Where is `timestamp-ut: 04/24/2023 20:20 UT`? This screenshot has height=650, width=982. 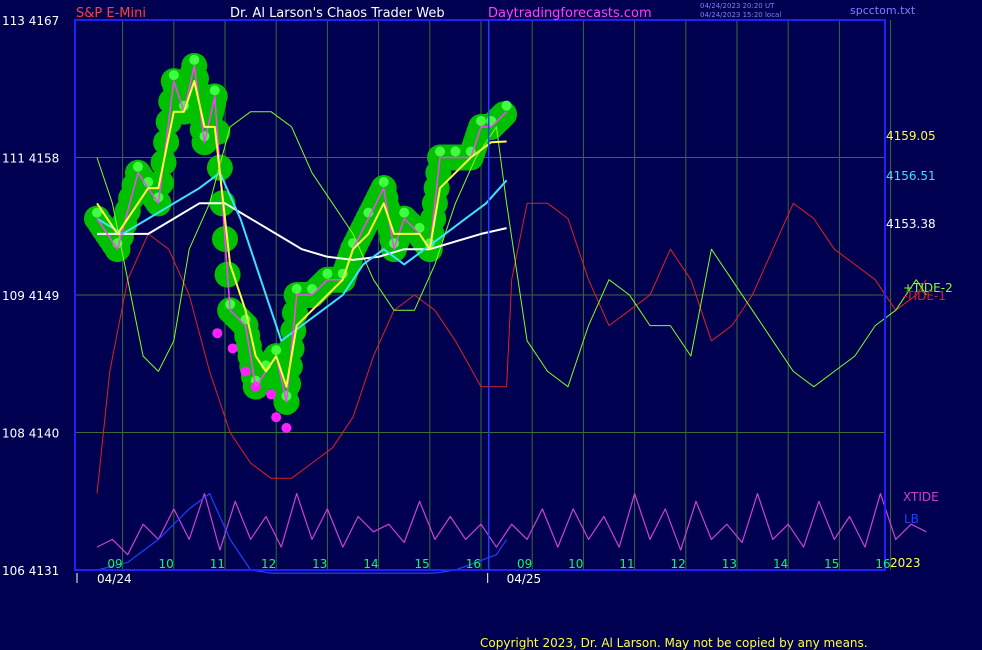 timestamp-ut: 04/24/2023 20:20 UT is located at coordinates (737, 6).